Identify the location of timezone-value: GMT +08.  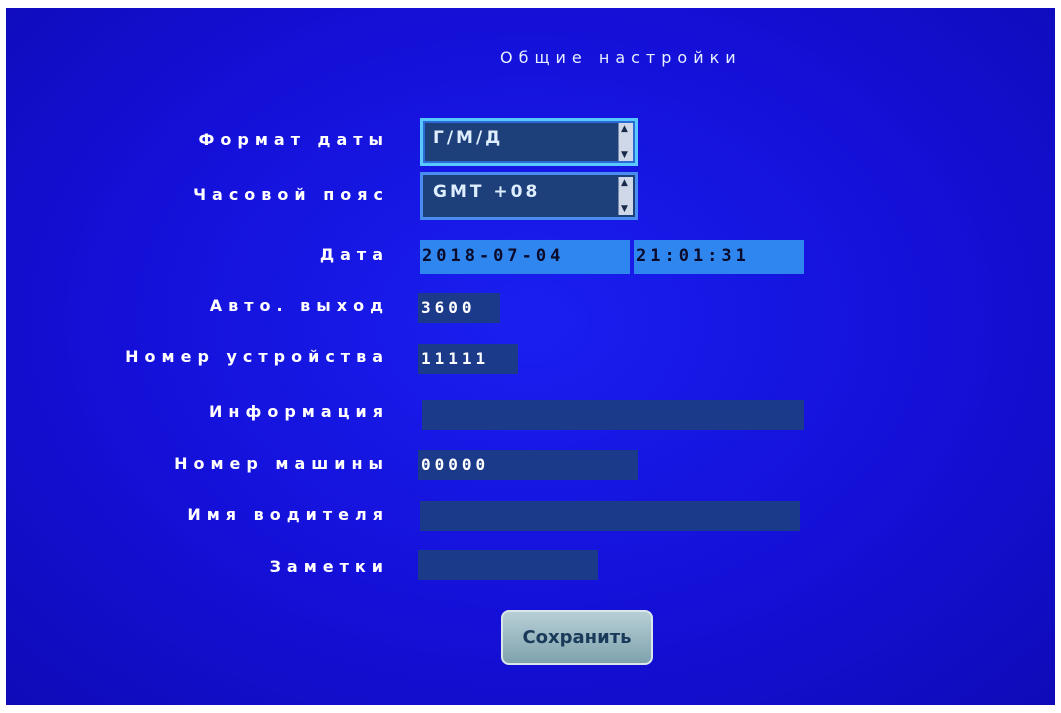
(487, 192).